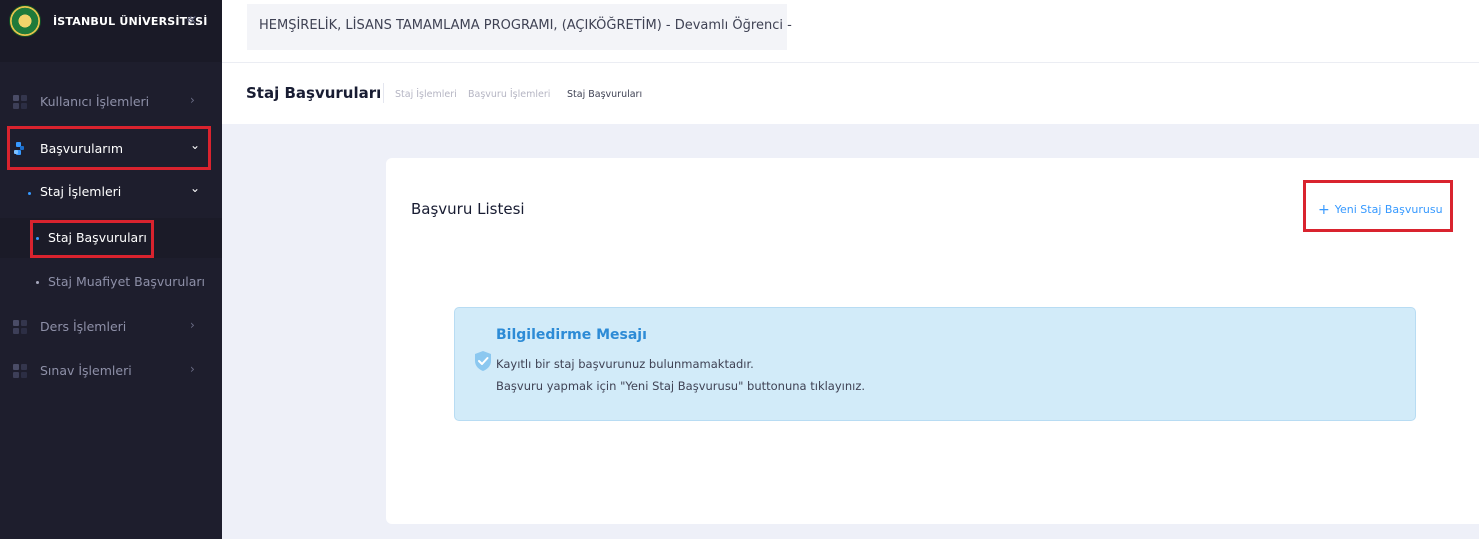 Image resolution: width=1479 pixels, height=539 pixels. Describe the element at coordinates (83, 326) in the screenshot. I see `sidebar-item-label: Ders İşlemleri` at that location.